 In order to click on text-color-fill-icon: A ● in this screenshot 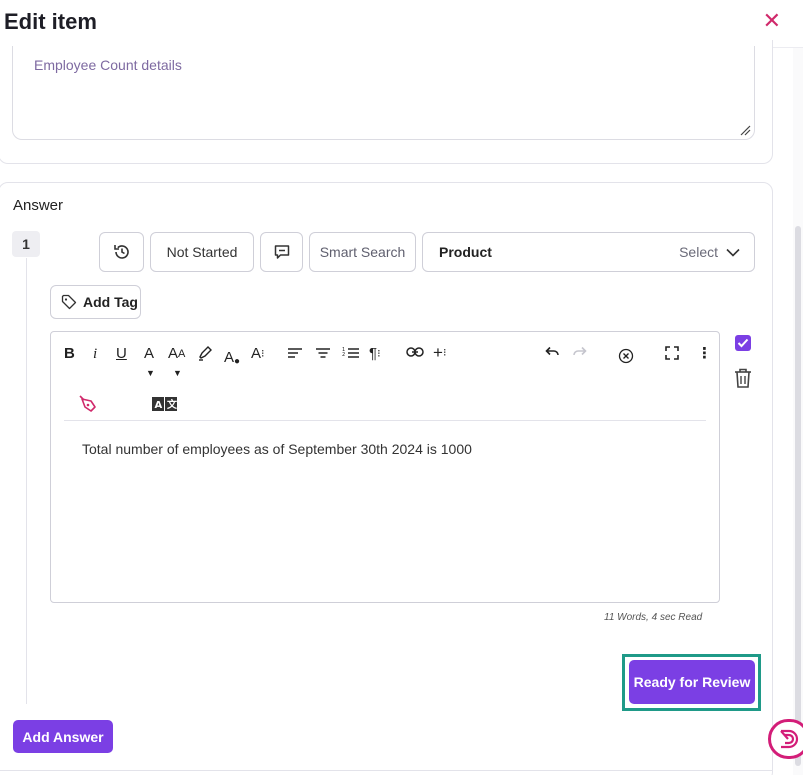, I will do `click(232, 358)`.